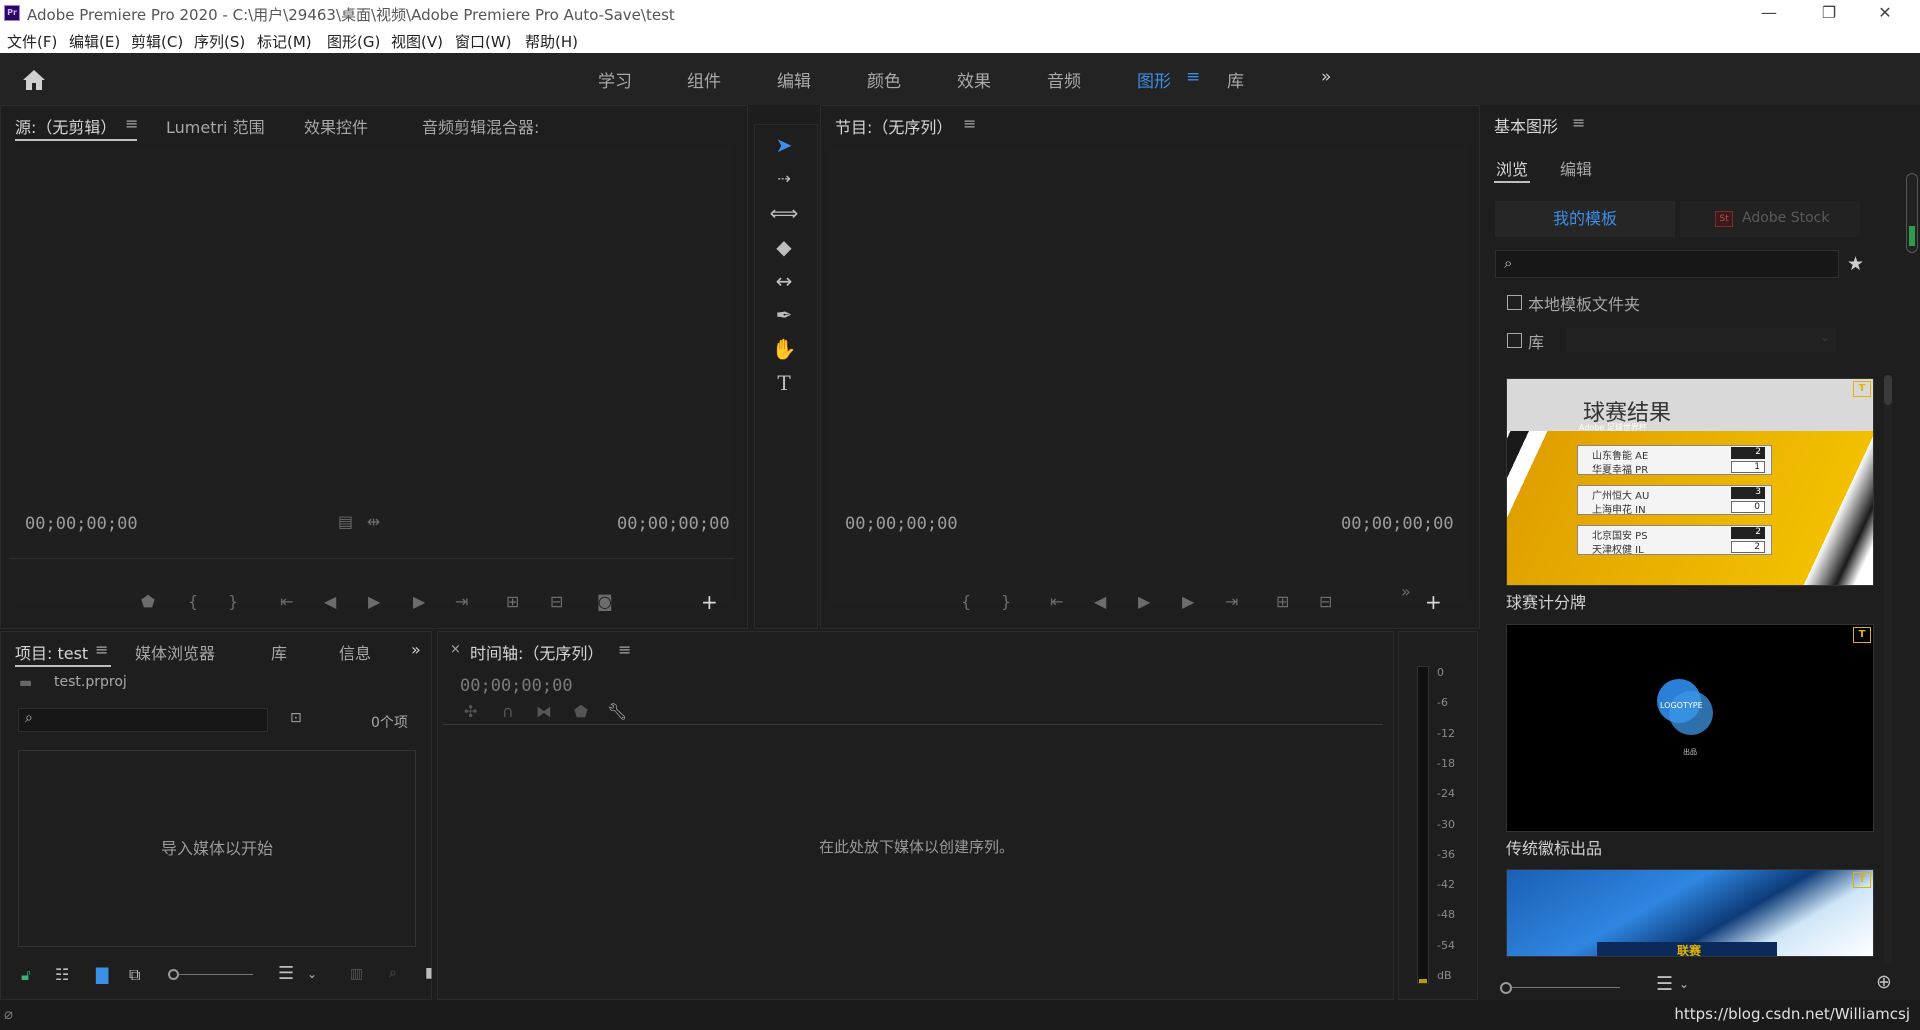 Image resolution: width=1920 pixels, height=1030 pixels. What do you see at coordinates (219, 41) in the screenshot?
I see `menu-sequence: 序列(S)` at bounding box center [219, 41].